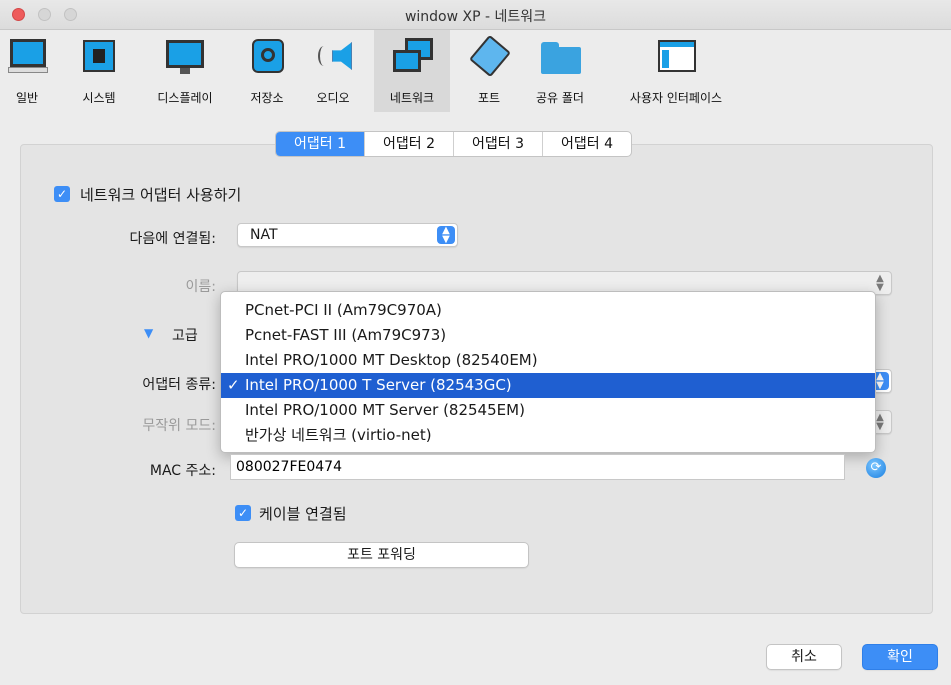  I want to click on cancel-button: 취소, so click(804, 657).